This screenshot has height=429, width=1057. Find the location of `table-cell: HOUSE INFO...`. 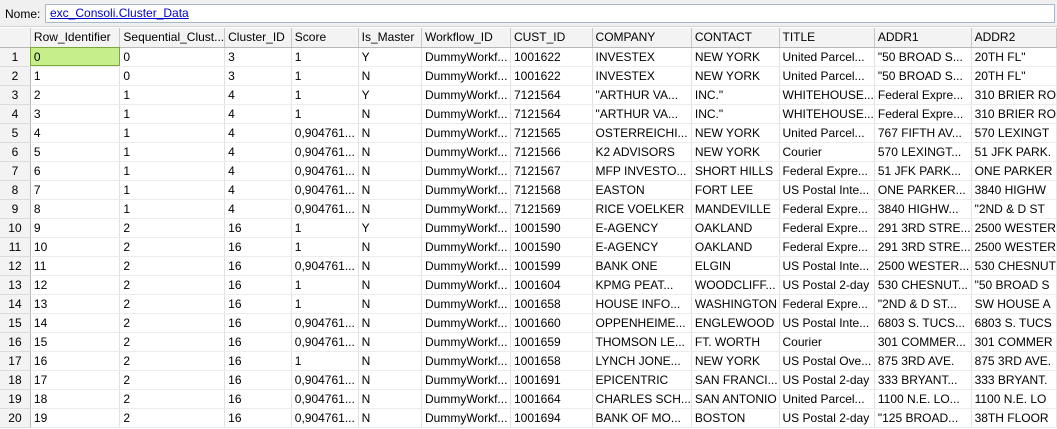

table-cell: HOUSE INFO... is located at coordinates (642, 304).